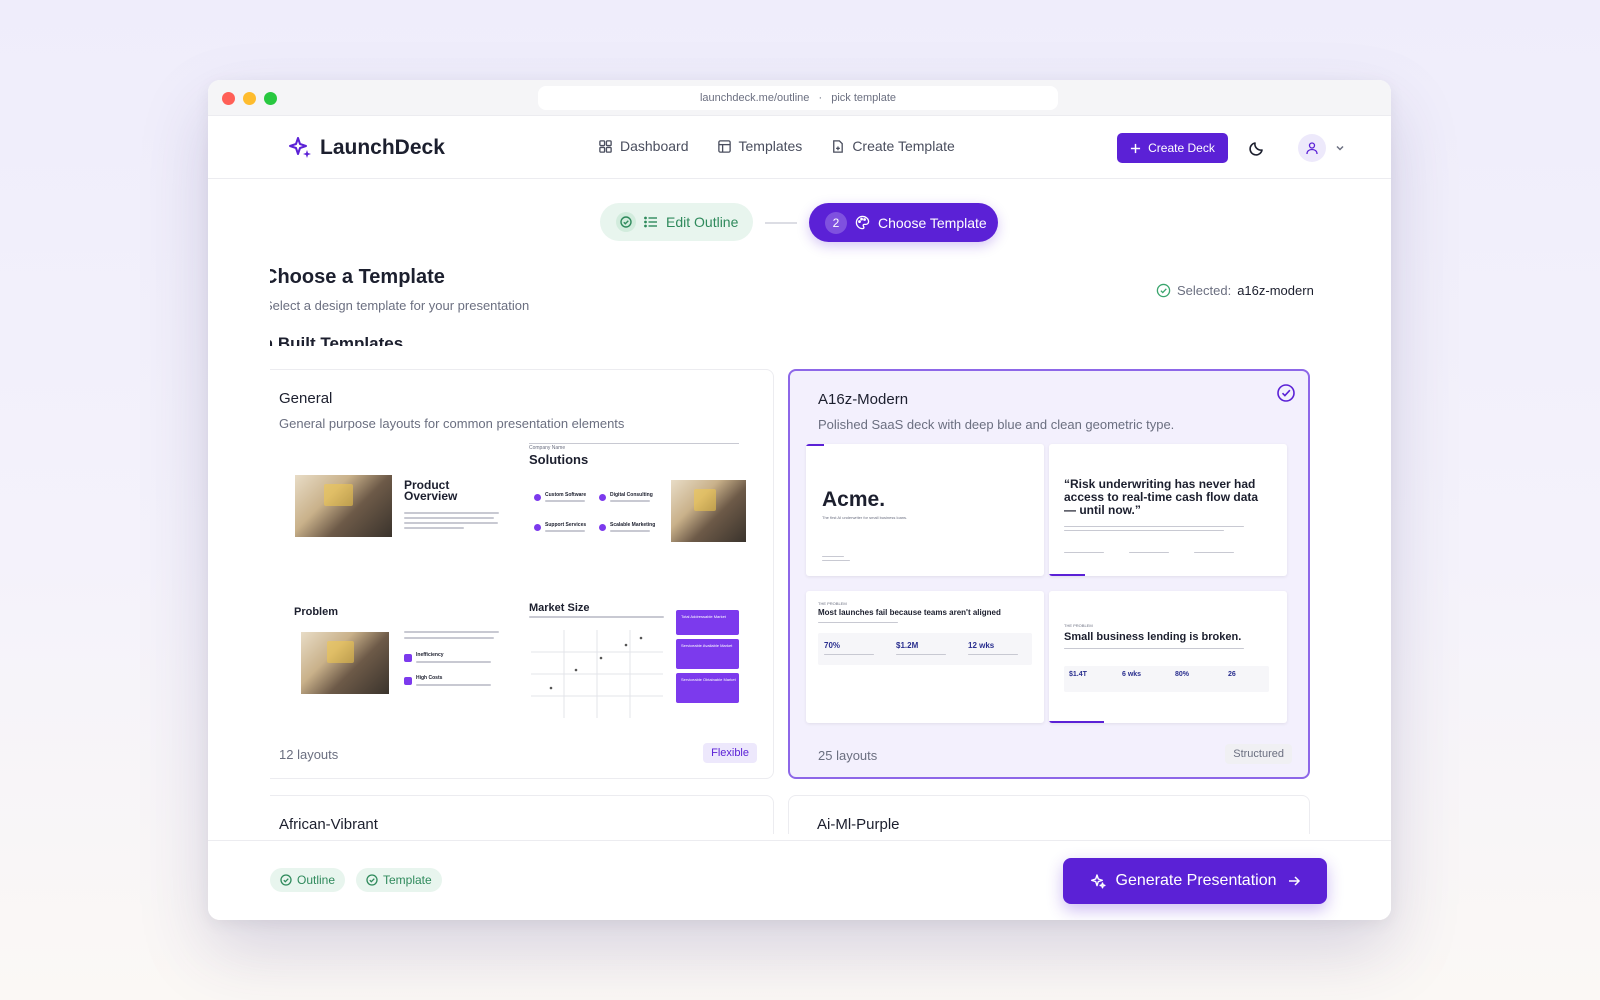 The image size is (1600, 1000). I want to click on template-badge: Flexible, so click(730, 753).